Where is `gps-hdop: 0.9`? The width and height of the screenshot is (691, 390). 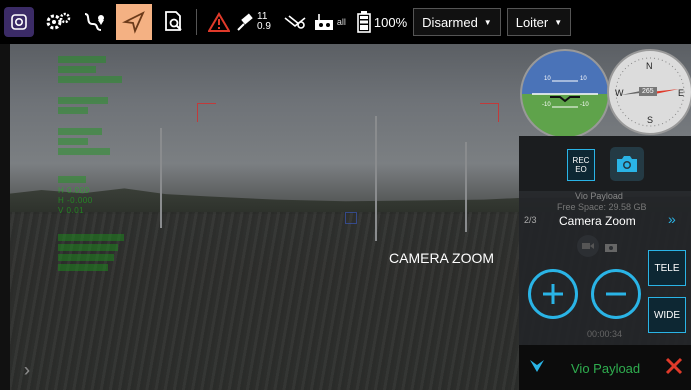 gps-hdop: 0.9 is located at coordinates (264, 26).